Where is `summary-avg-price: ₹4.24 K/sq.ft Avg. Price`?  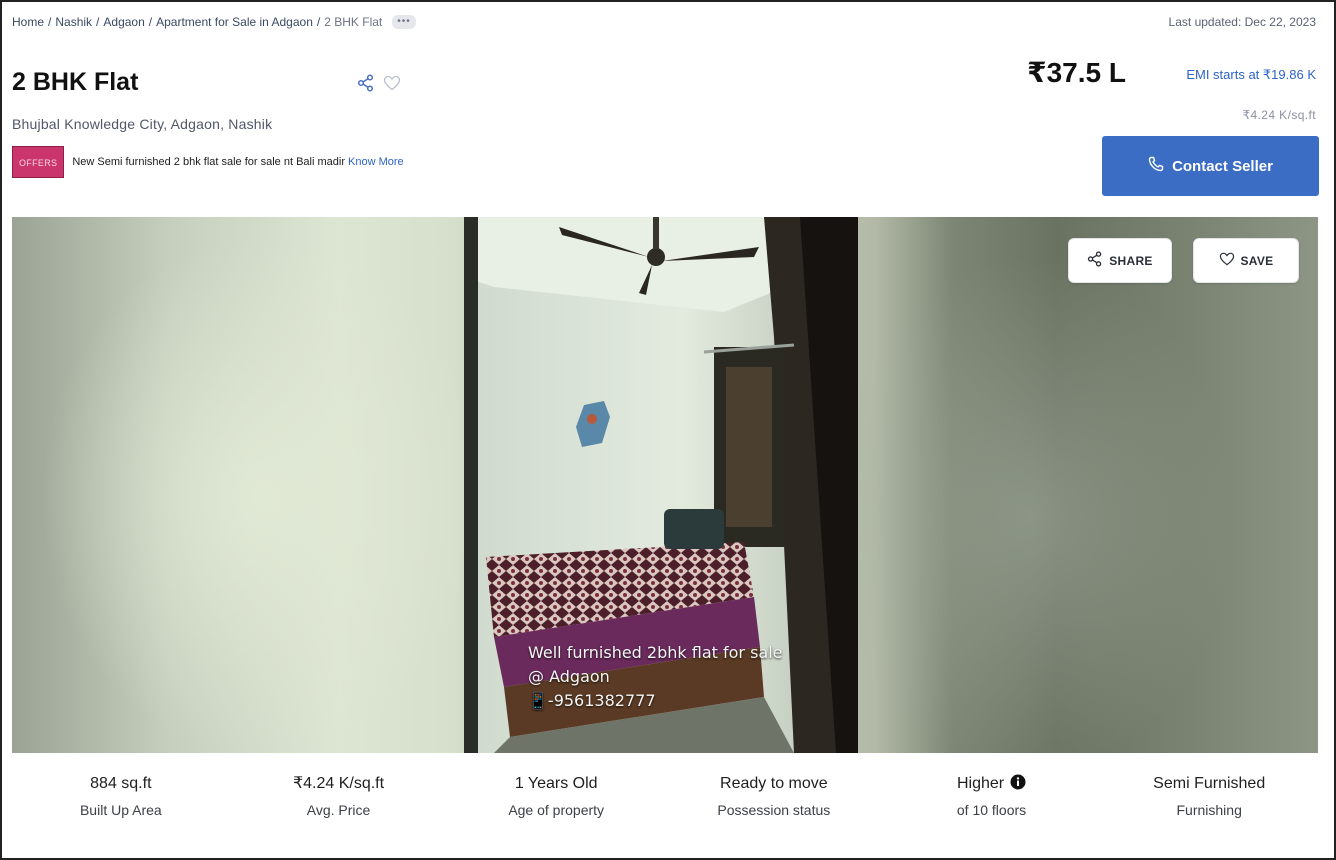
summary-avg-price: ₹4.24 K/sq.ft Avg. Price is located at coordinates (339, 807).